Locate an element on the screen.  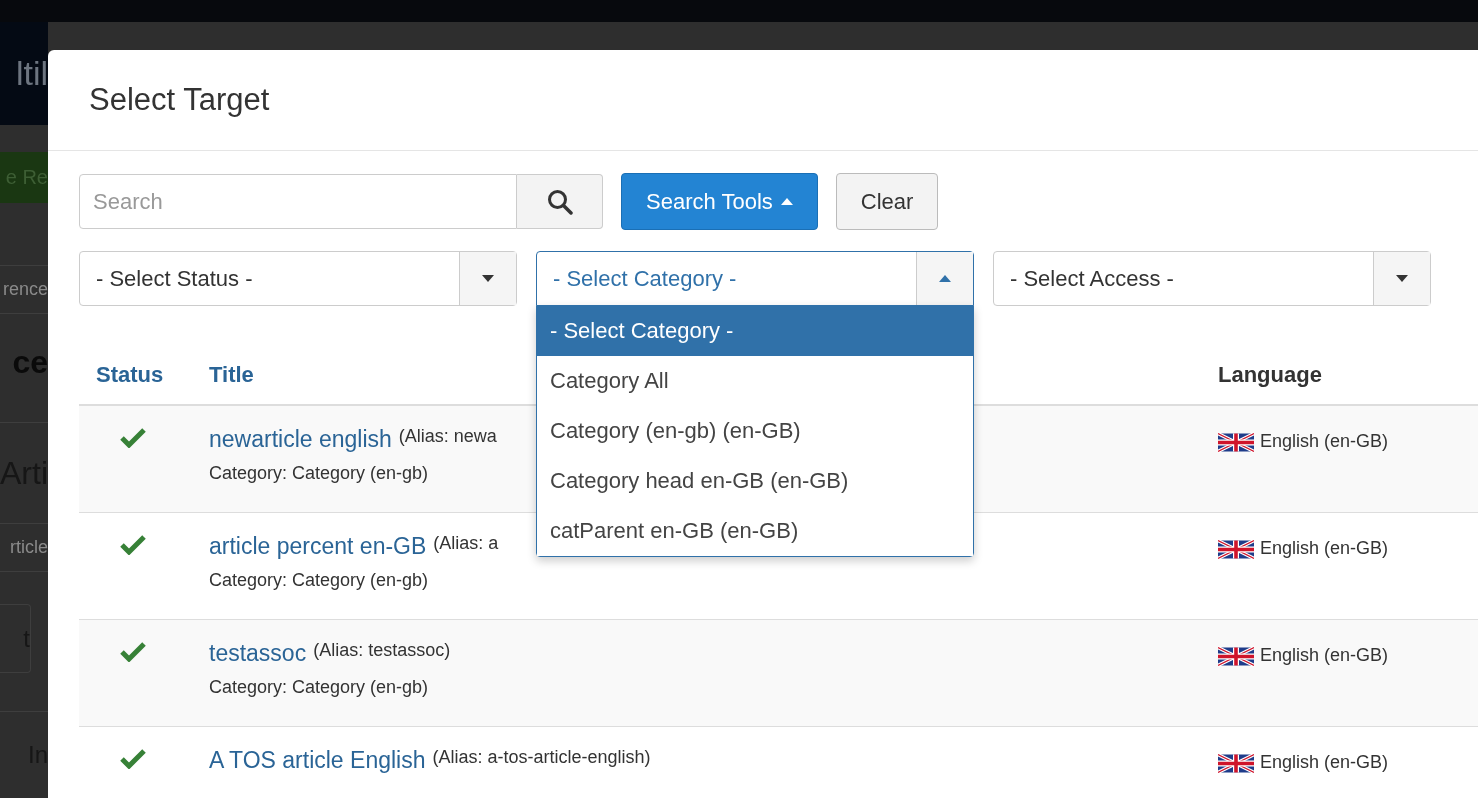
article-link: testassoc is located at coordinates (258, 653).